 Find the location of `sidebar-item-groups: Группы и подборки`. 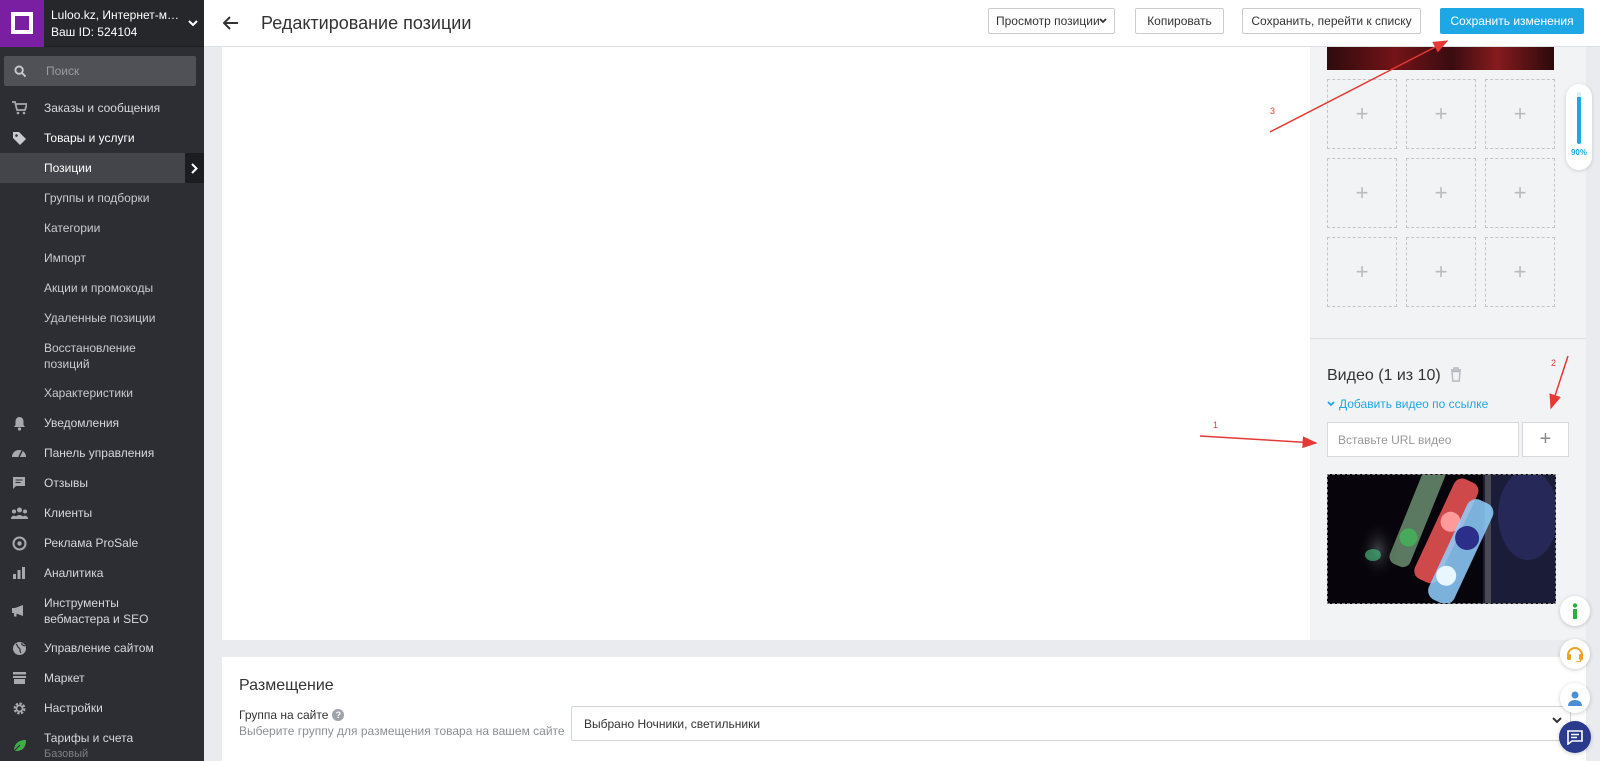

sidebar-item-groups: Группы и подборки is located at coordinates (102, 198).